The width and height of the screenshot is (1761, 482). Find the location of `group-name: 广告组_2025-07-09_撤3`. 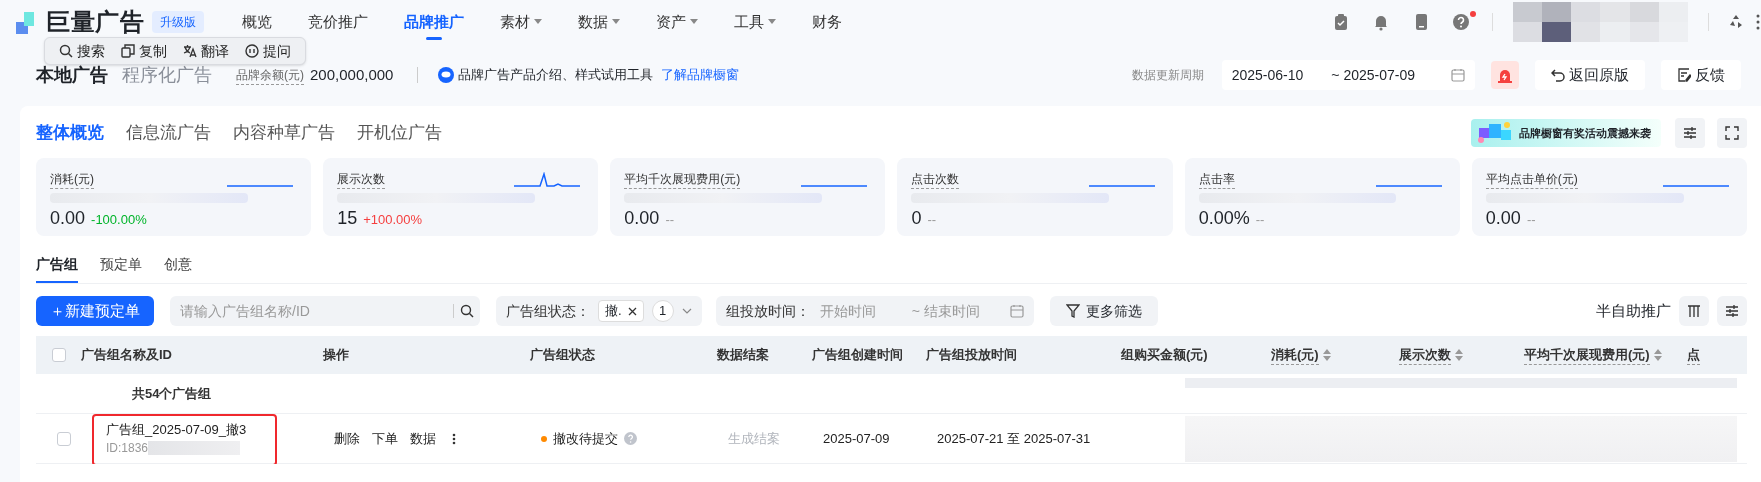

group-name: 广告组_2025-07-09_撤3 is located at coordinates (177, 429).